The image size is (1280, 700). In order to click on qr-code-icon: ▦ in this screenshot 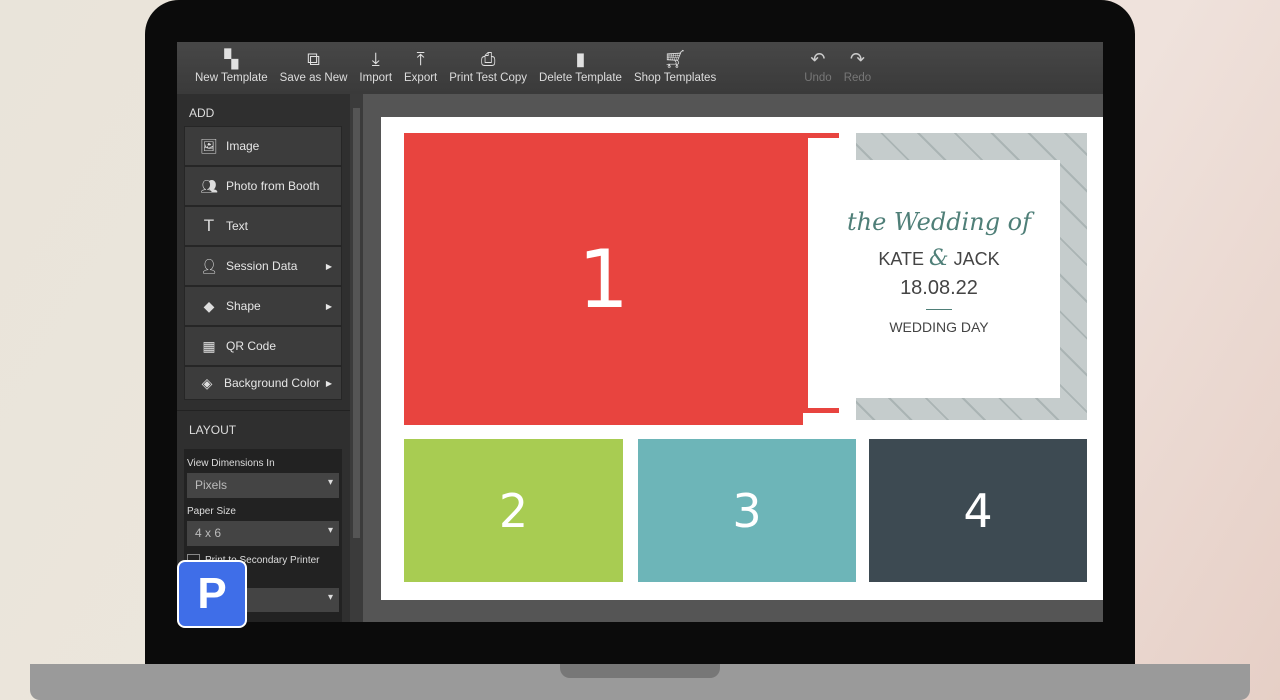, I will do `click(209, 345)`.